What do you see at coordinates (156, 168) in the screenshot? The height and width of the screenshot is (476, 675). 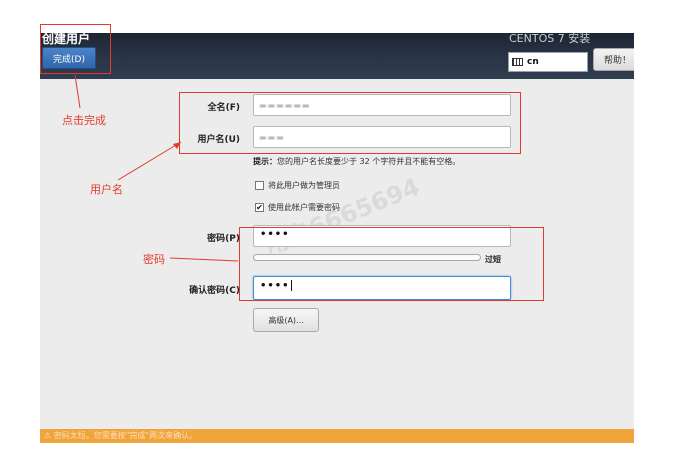 I see `annotation-lines` at bounding box center [156, 168].